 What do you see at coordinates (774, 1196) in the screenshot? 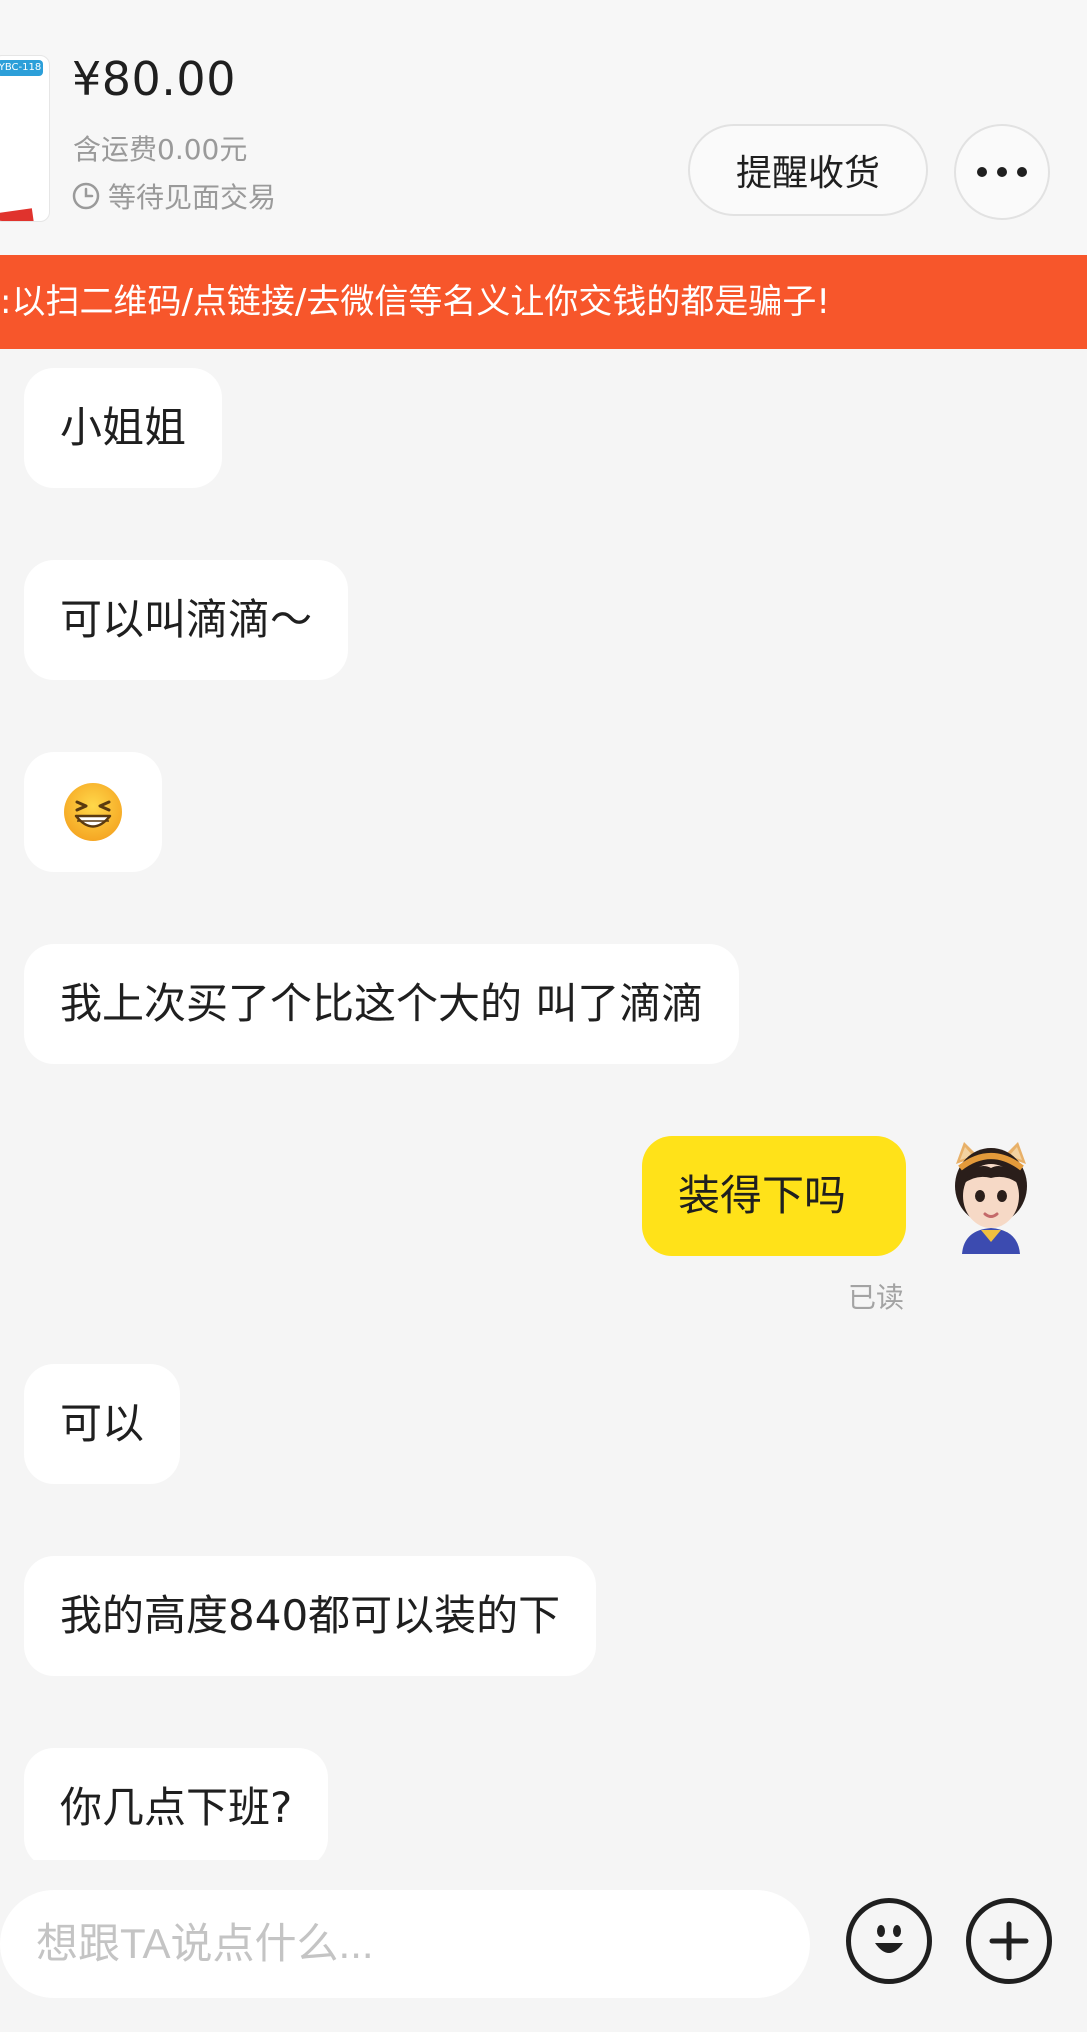
I see `message-bubble-mine: 装得下吗` at bounding box center [774, 1196].